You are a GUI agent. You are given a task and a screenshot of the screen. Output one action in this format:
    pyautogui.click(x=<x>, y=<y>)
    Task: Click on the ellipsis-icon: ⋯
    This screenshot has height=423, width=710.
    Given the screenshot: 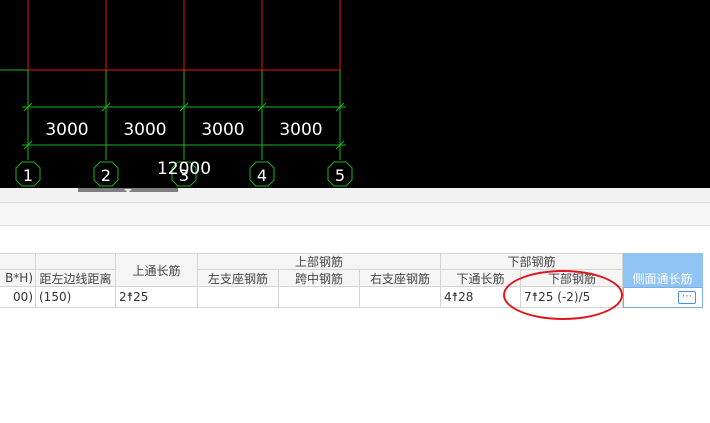 What is the action you would take?
    pyautogui.click(x=687, y=297)
    